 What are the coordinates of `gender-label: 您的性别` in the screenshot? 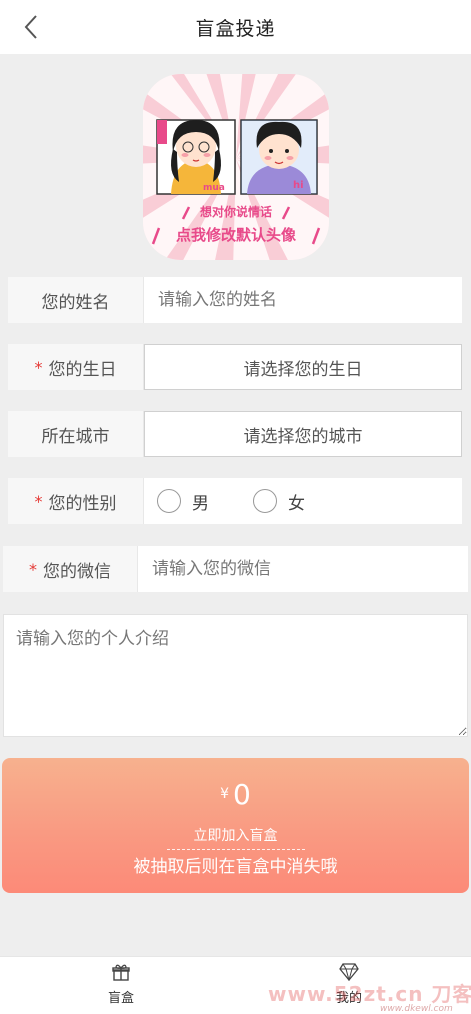 It's located at (82, 503).